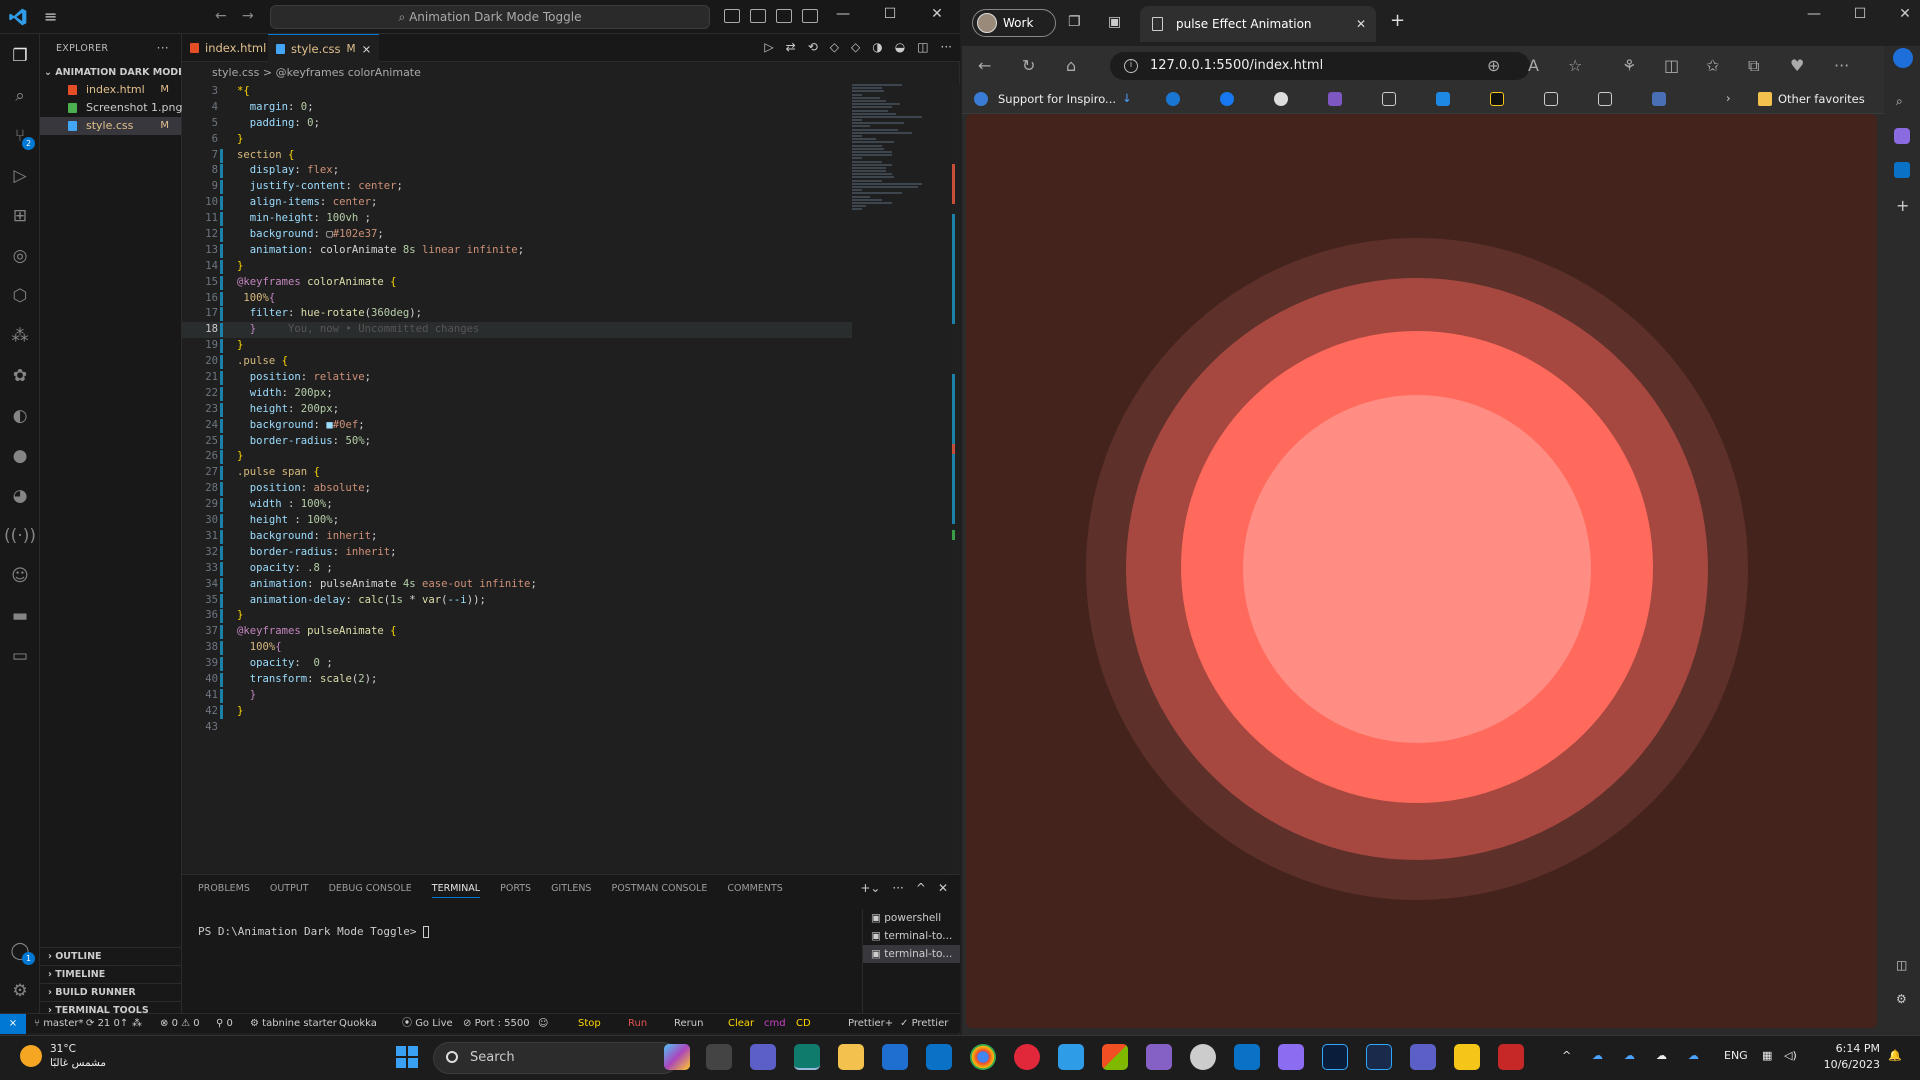 This screenshot has width=1920, height=1080. I want to click on teams-icon, so click(1423, 1057).